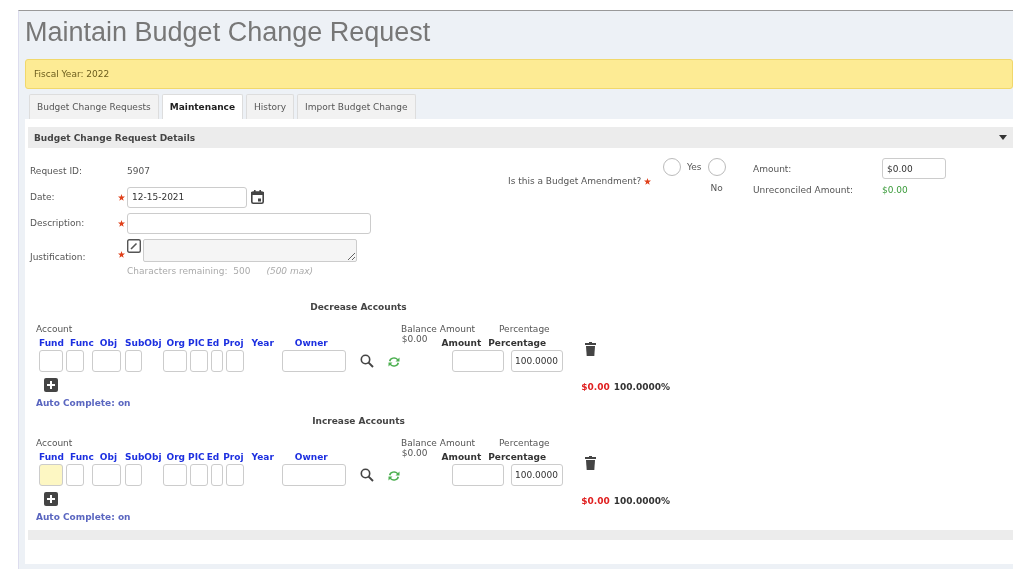 The width and height of the screenshot is (1013, 569). I want to click on amount-label: Amount:, so click(773, 168).